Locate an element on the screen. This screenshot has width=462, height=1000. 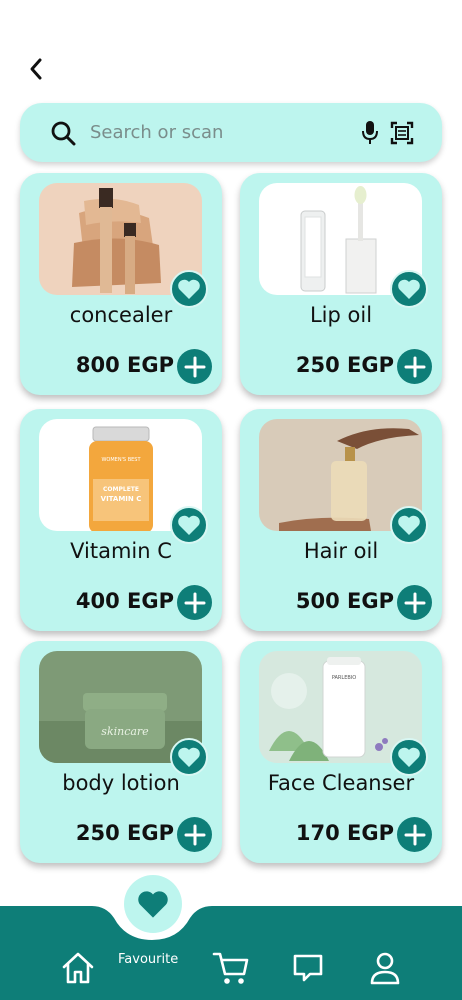
home-icon is located at coordinates (78, 968).